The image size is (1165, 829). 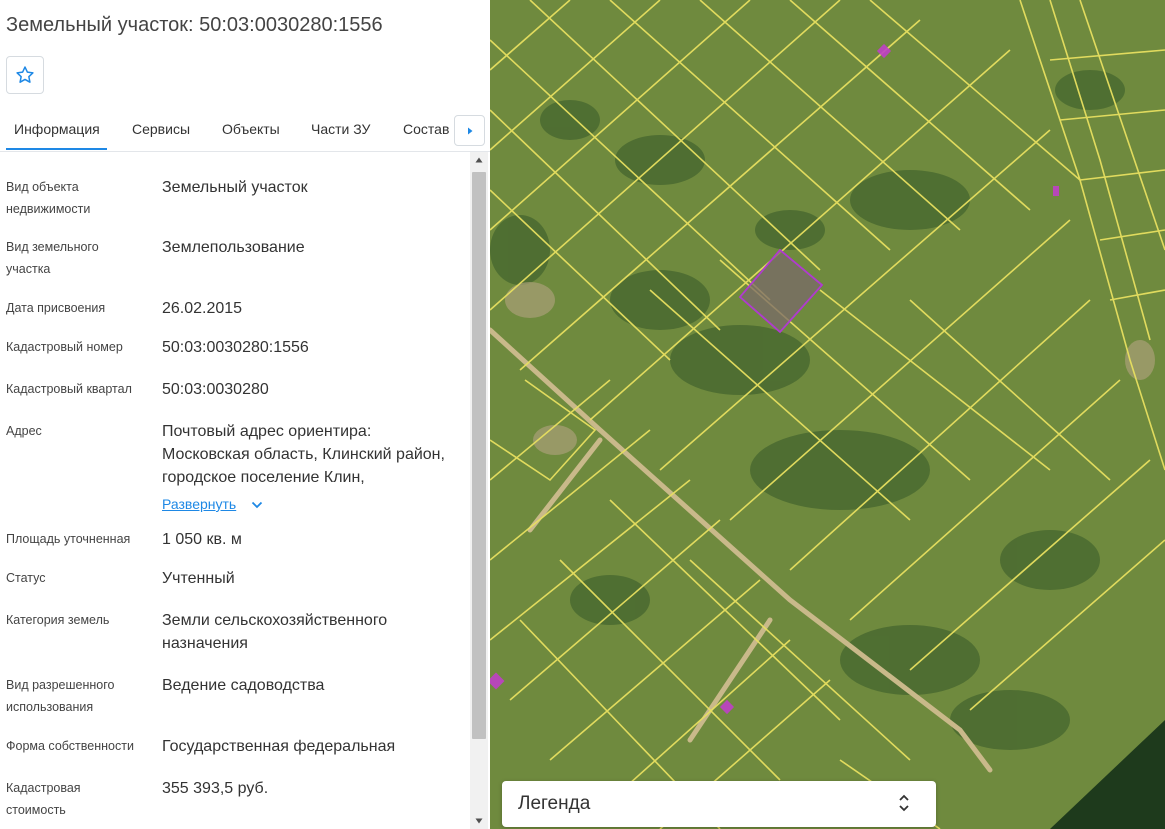 I want to click on attribute-label: Кадастровый номер, so click(x=64, y=347).